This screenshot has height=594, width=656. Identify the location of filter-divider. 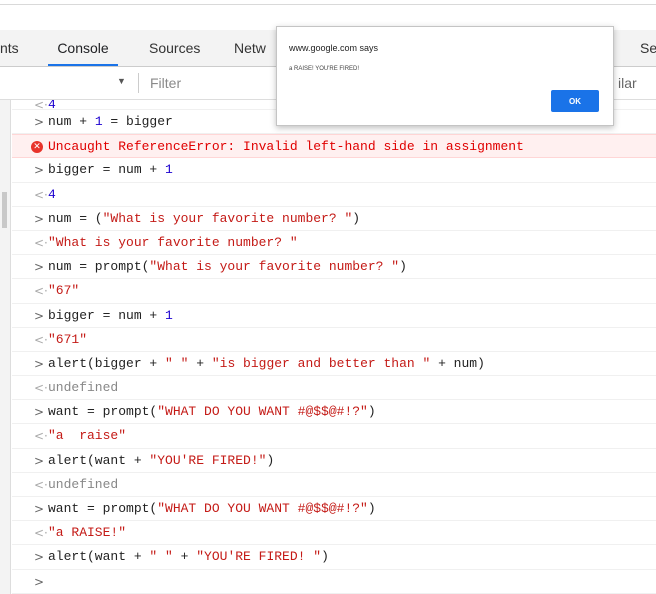
(138, 83).